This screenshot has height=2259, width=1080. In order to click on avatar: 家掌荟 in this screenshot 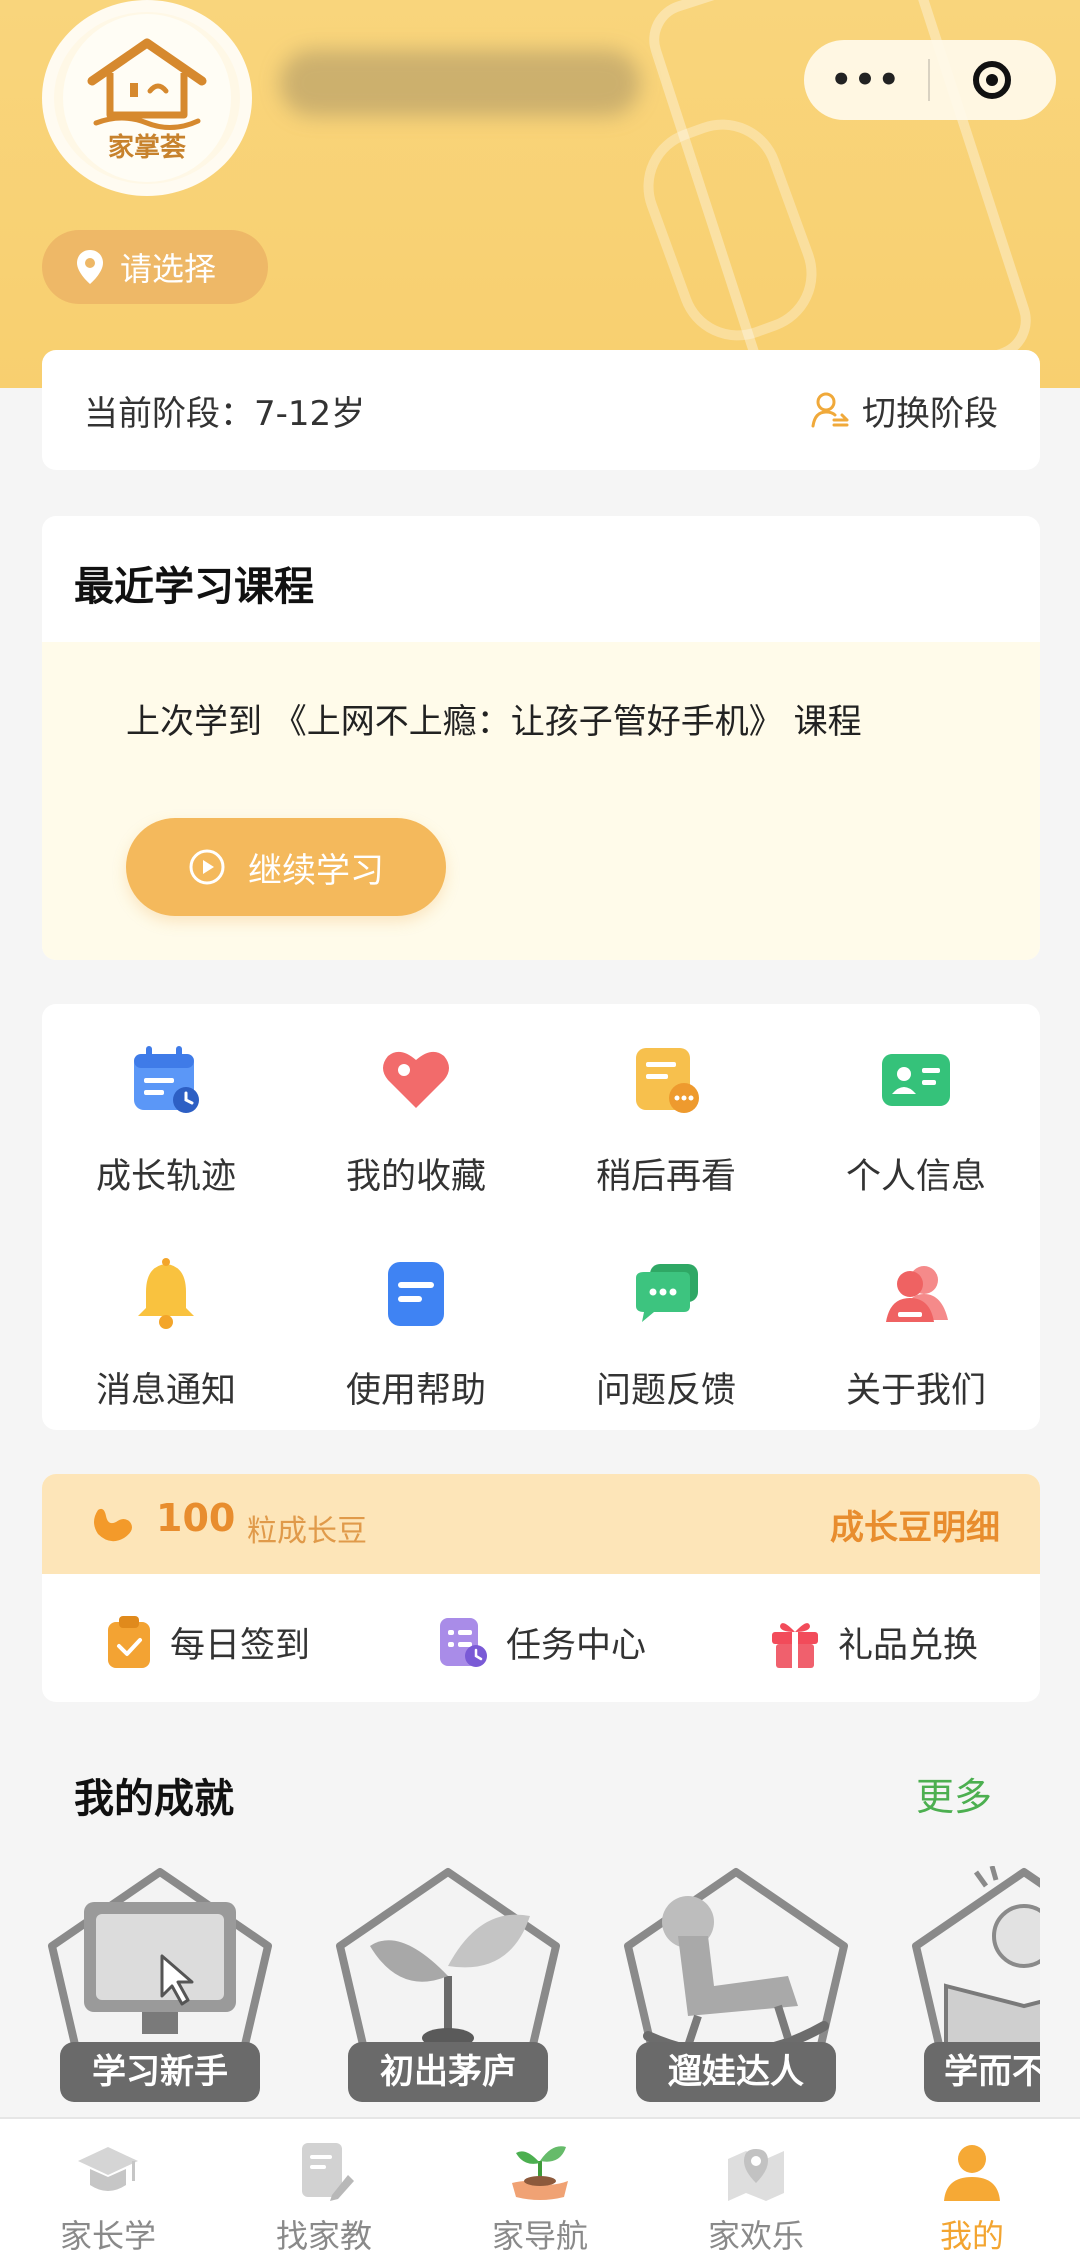, I will do `click(147, 98)`.